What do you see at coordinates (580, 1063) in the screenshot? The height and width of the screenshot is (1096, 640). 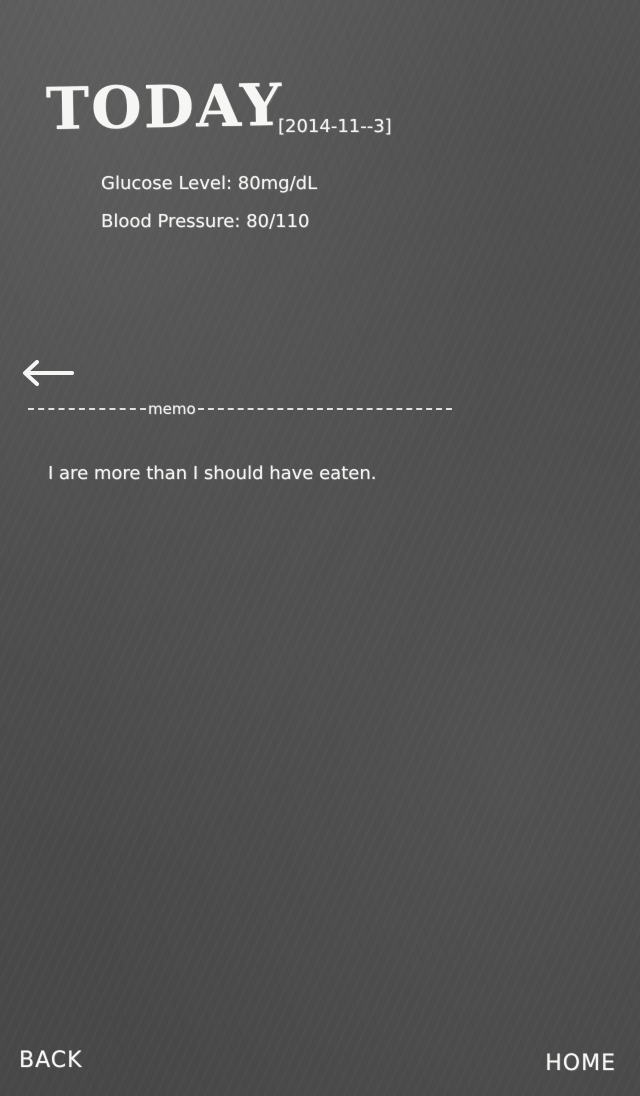 I see `home-button: HOME` at bounding box center [580, 1063].